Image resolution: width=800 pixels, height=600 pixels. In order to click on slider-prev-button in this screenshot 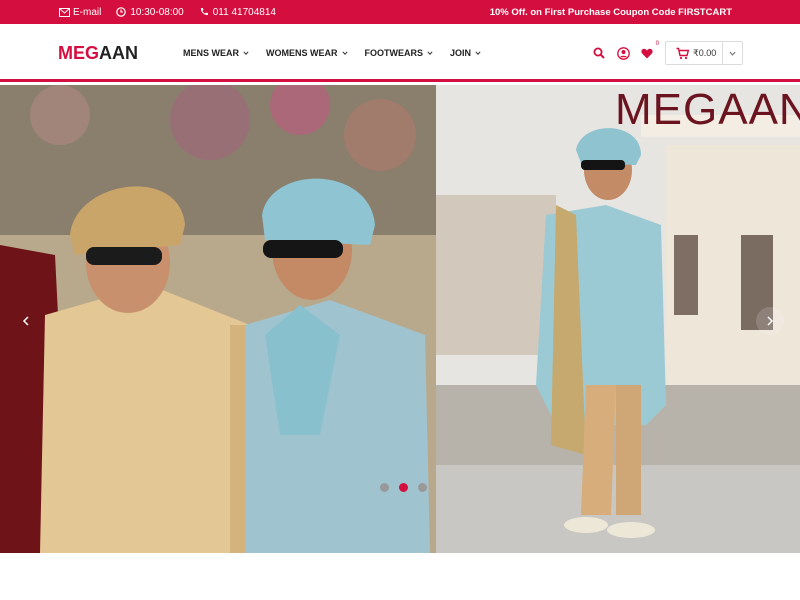, I will do `click(26, 321)`.